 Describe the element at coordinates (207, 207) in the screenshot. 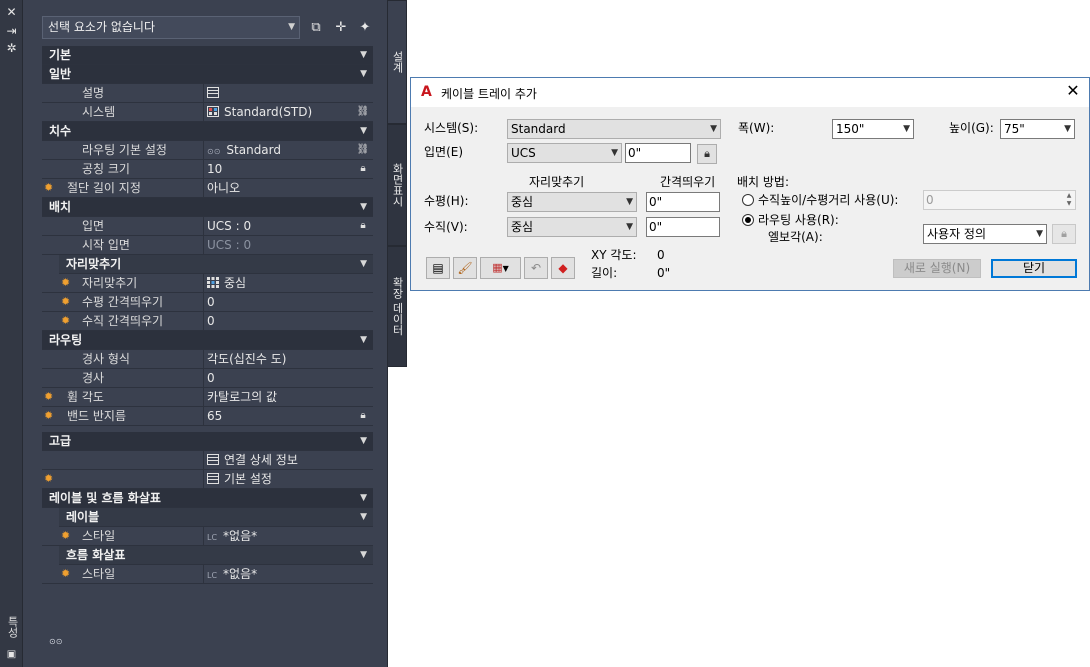

I see `category-placement: 배치 ▼` at that location.